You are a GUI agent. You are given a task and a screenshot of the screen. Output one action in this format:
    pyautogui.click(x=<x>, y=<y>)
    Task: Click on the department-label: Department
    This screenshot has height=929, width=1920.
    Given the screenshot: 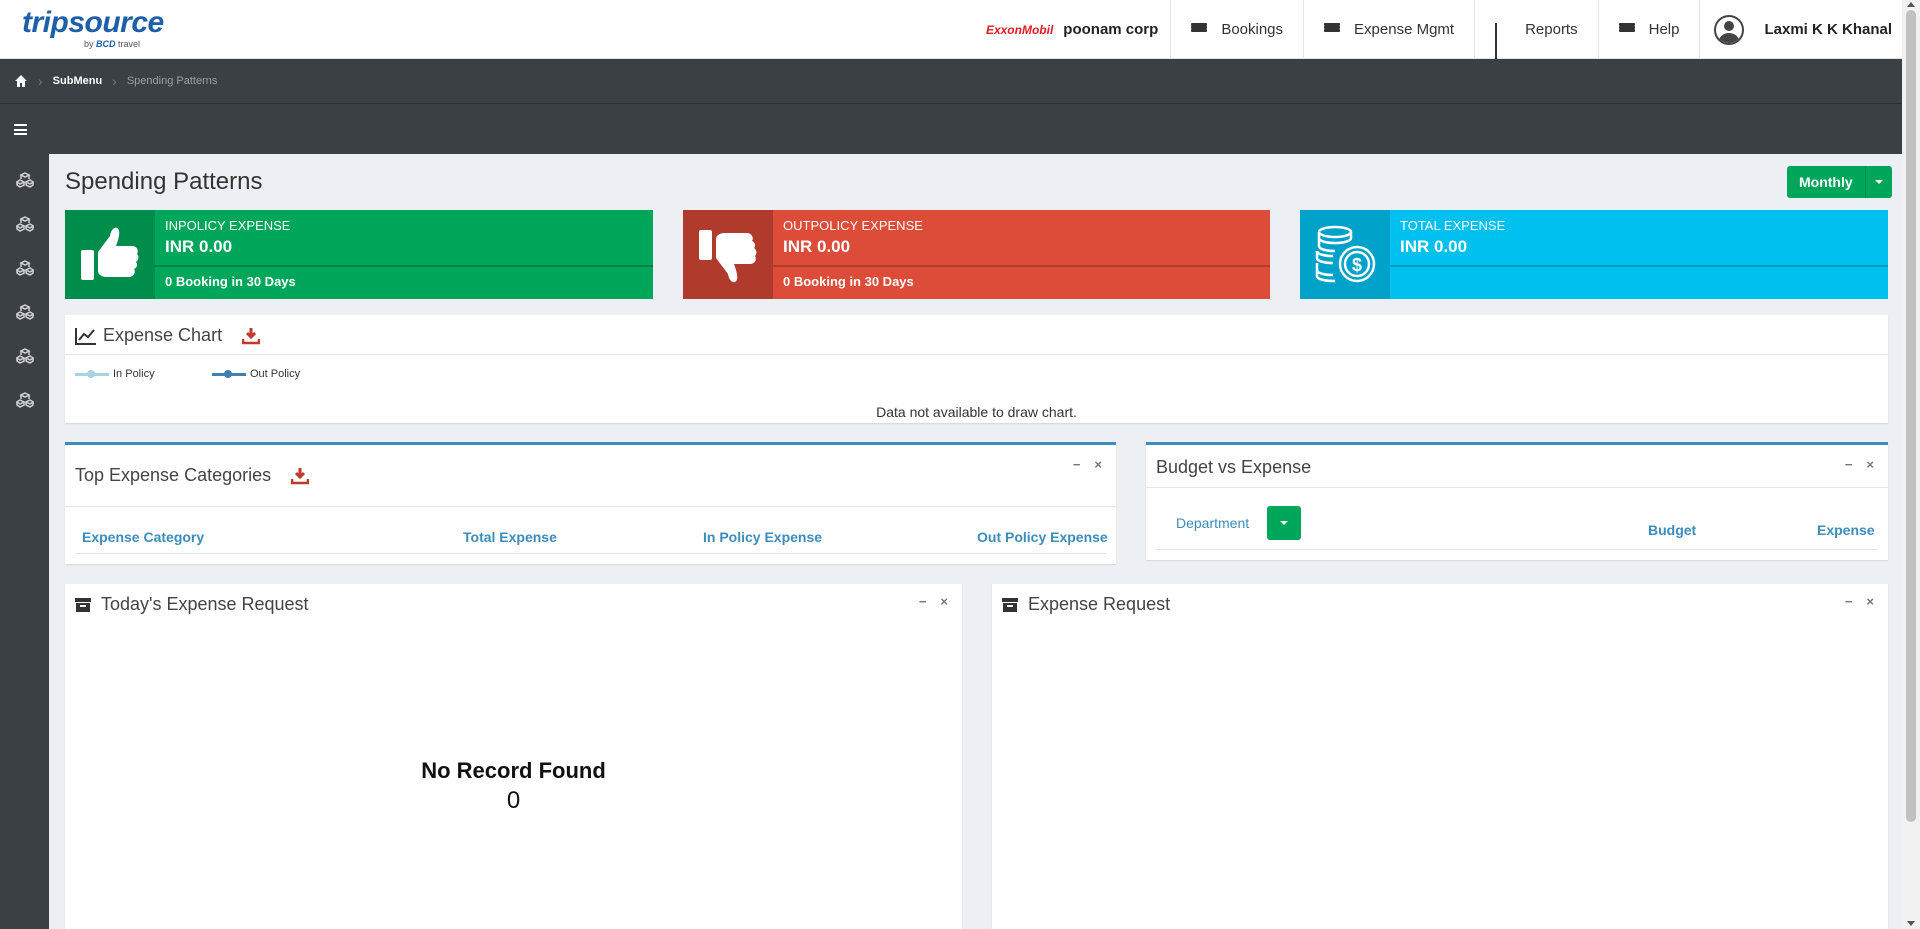 What is the action you would take?
    pyautogui.click(x=1213, y=523)
    